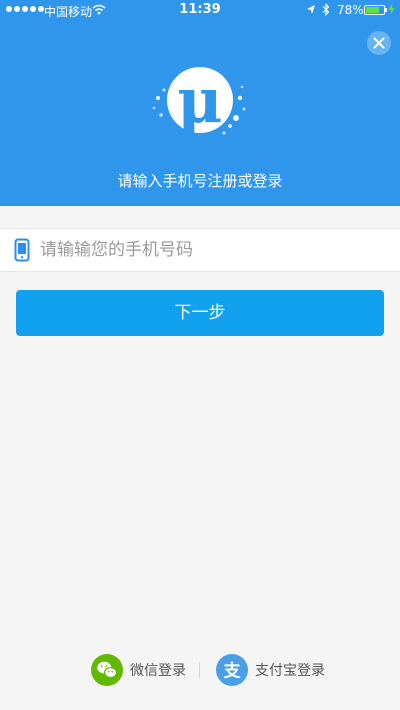 The height and width of the screenshot is (710, 400). What do you see at coordinates (200, 181) in the screenshot?
I see `login-prompt: 请输入手机号注册或登录` at bounding box center [200, 181].